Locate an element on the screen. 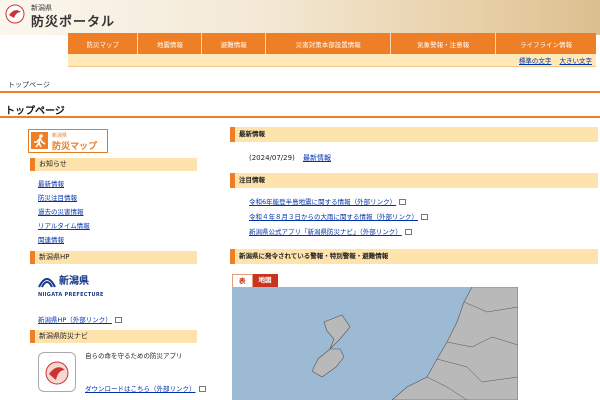  latest-date: (2024/07/29) is located at coordinates (272, 158).